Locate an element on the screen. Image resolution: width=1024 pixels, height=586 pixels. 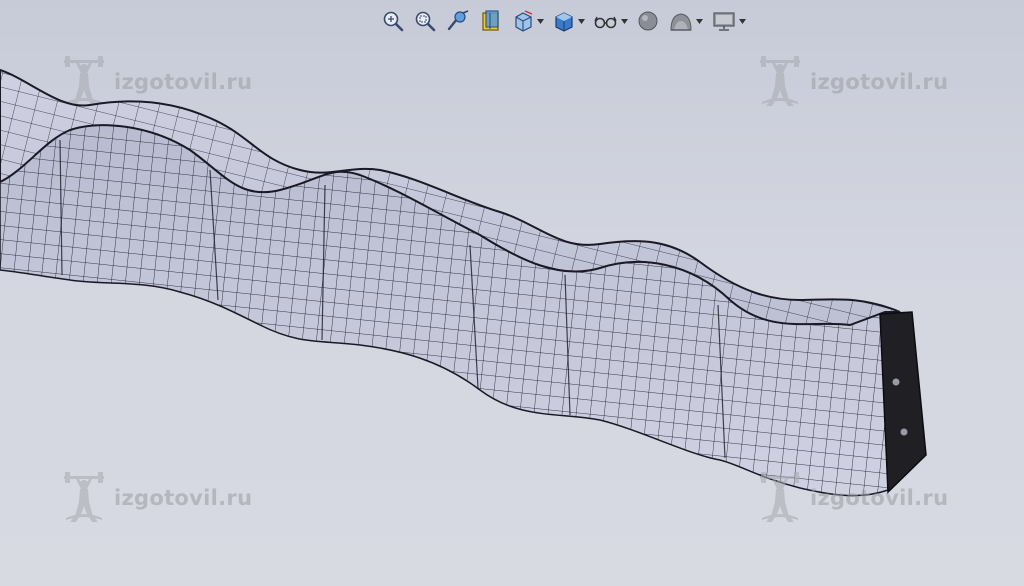
section-view-icon is located at coordinates (490, 20).